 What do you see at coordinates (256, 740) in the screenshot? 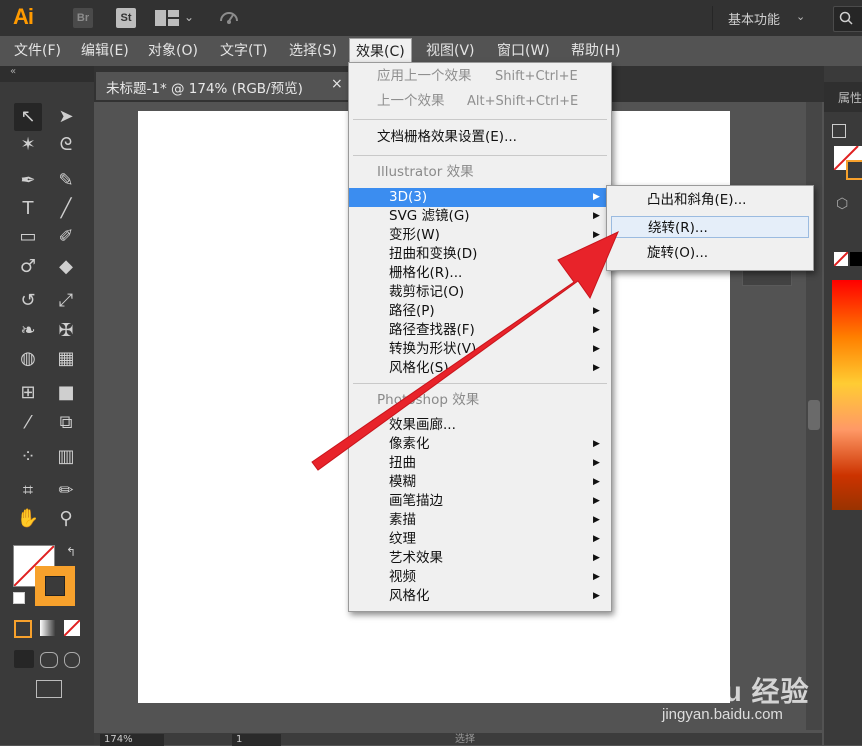
I see `artboard-number-field: 1` at bounding box center [256, 740].